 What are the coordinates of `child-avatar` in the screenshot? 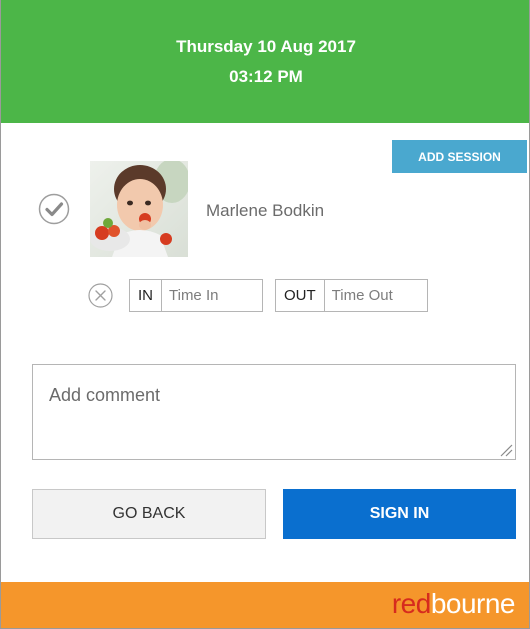 It's located at (139, 209).